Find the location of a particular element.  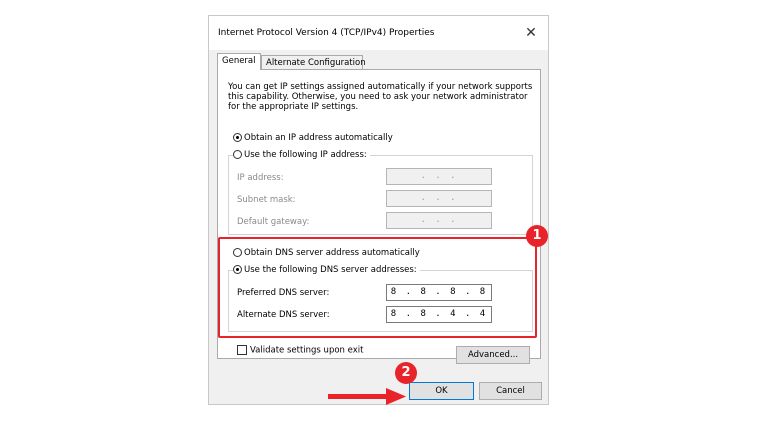

dns-highlight-box is located at coordinates (377, 287).